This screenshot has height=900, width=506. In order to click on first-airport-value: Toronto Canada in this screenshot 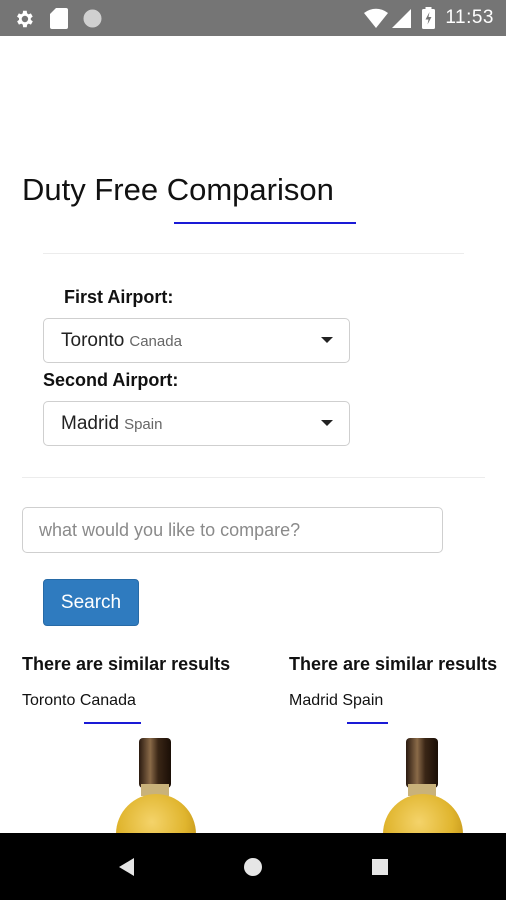, I will do `click(121, 341)`.